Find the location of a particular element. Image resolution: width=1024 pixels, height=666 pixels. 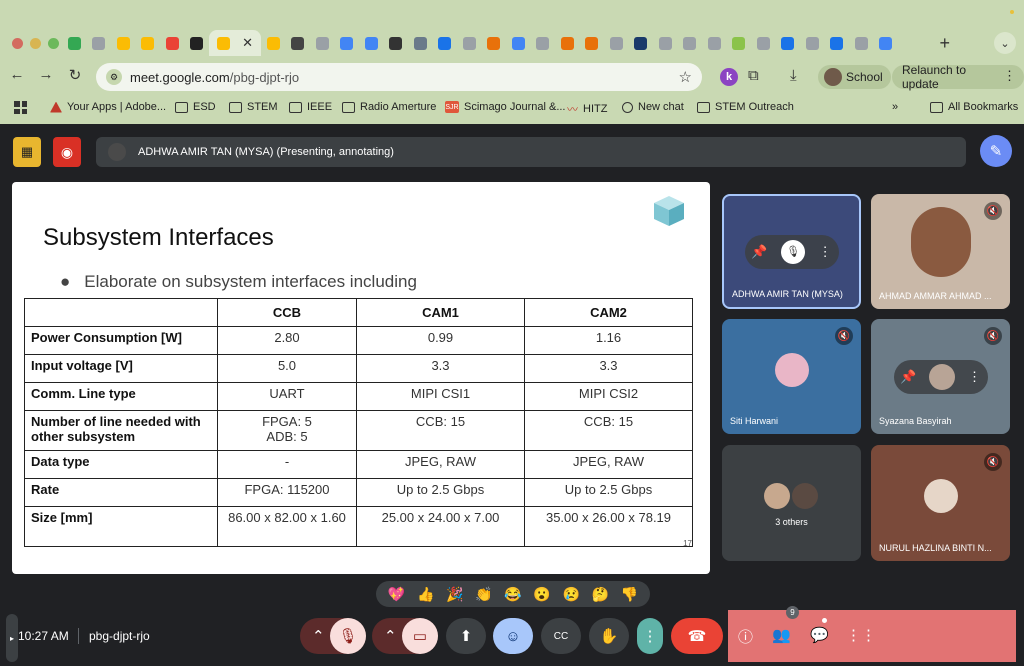

annotate-pen-button: ✎ is located at coordinates (996, 151).